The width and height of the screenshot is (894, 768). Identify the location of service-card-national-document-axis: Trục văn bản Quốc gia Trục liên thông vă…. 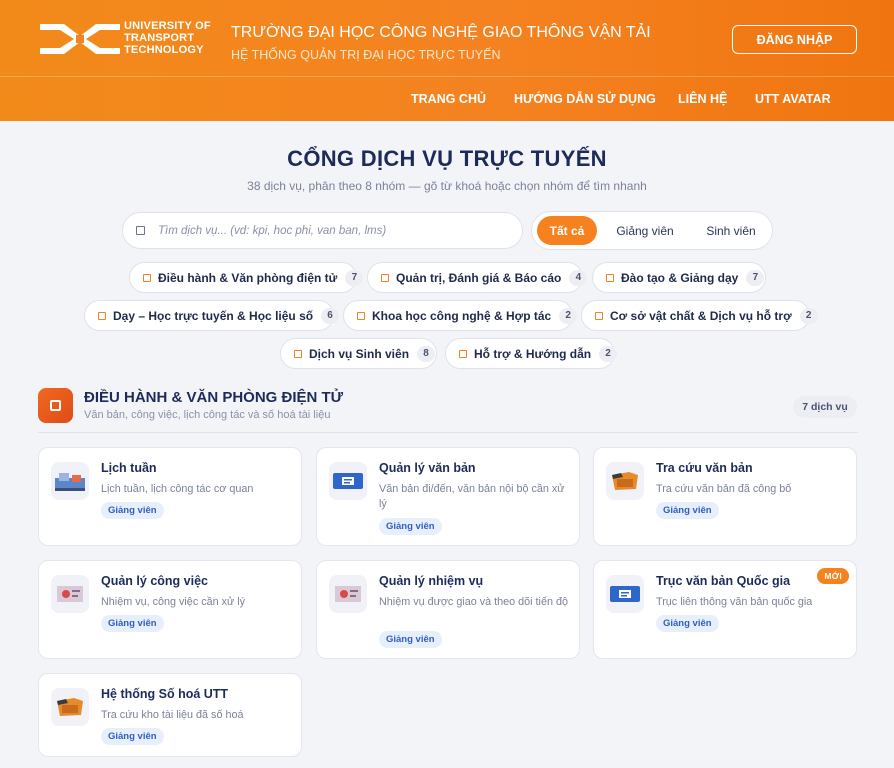
(725, 609).